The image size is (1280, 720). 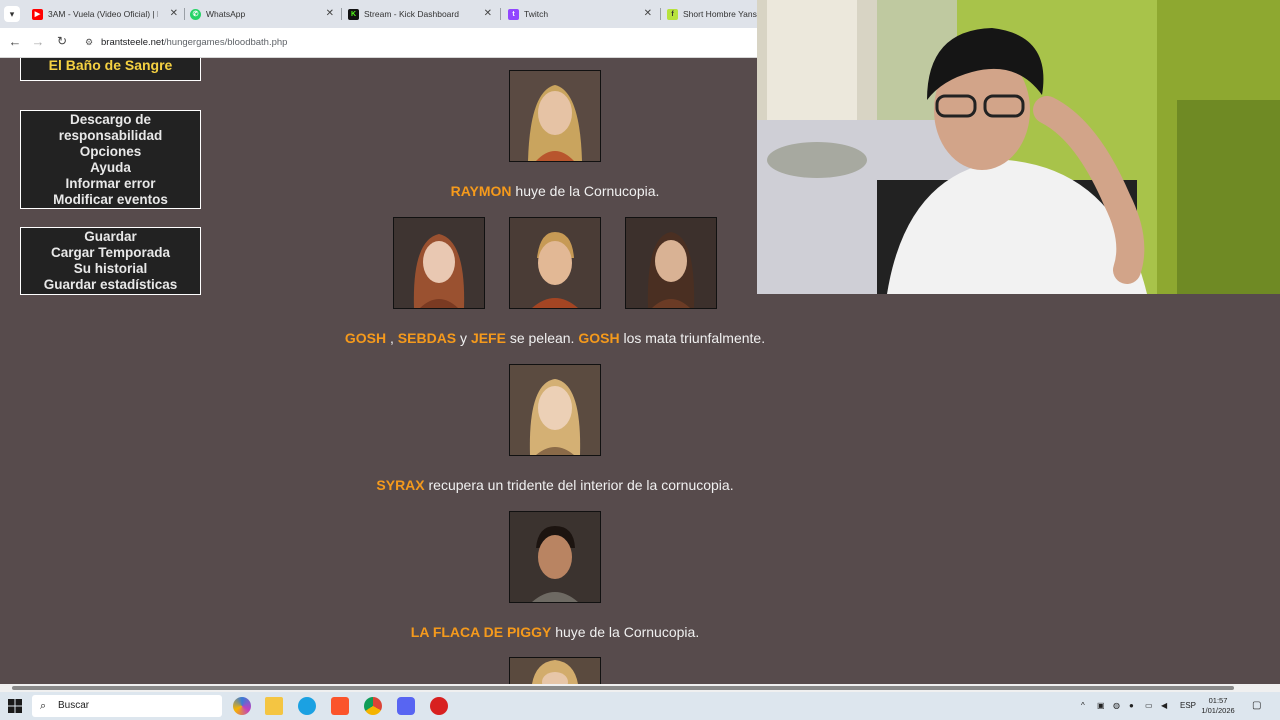 What do you see at coordinates (714, 14) in the screenshot?
I see `tab-short: f Short Hombre Yansun` at bounding box center [714, 14].